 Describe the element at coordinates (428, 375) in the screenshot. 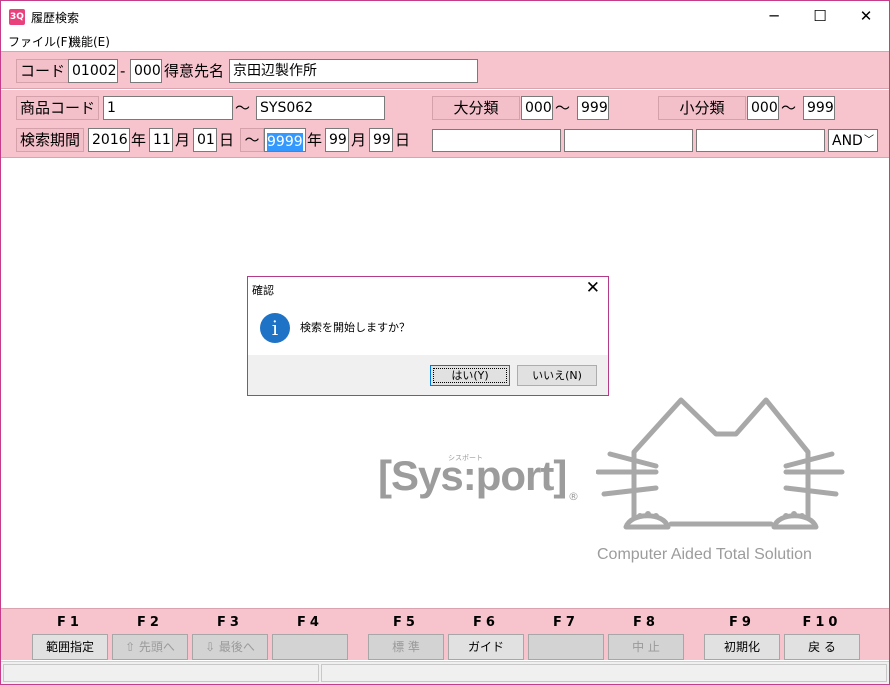

I see `dialog-footer: はい(Y) いいえ(N)` at that location.